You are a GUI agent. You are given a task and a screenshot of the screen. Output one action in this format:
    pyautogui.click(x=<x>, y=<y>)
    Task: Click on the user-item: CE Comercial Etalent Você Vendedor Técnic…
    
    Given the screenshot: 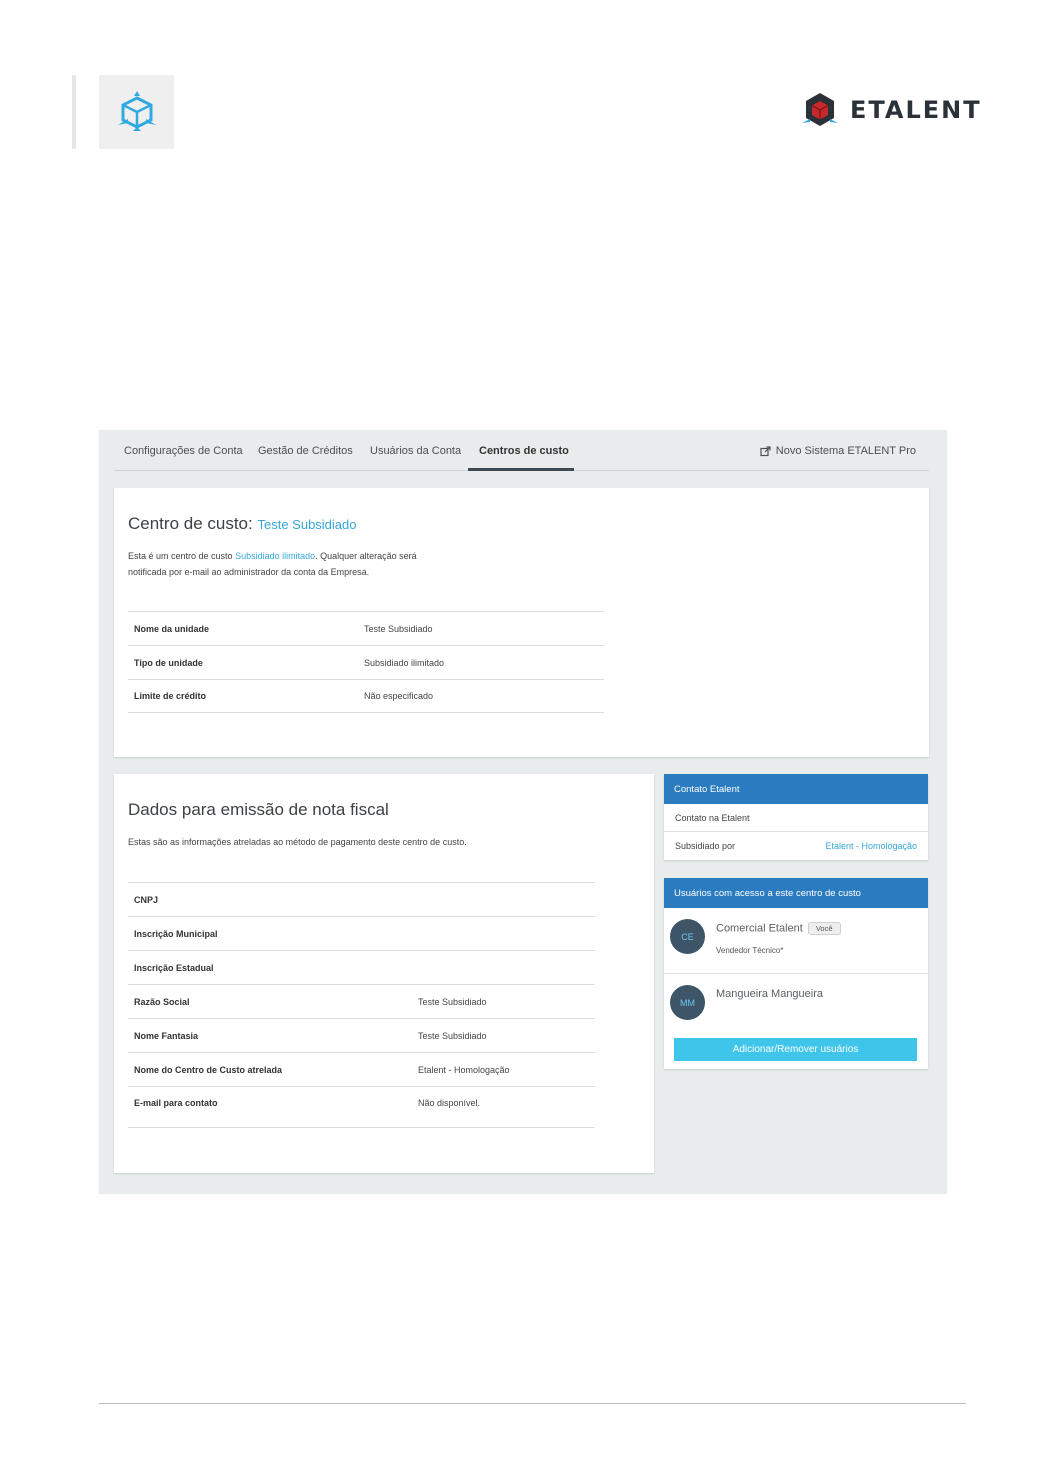 What is the action you would take?
    pyautogui.click(x=796, y=941)
    